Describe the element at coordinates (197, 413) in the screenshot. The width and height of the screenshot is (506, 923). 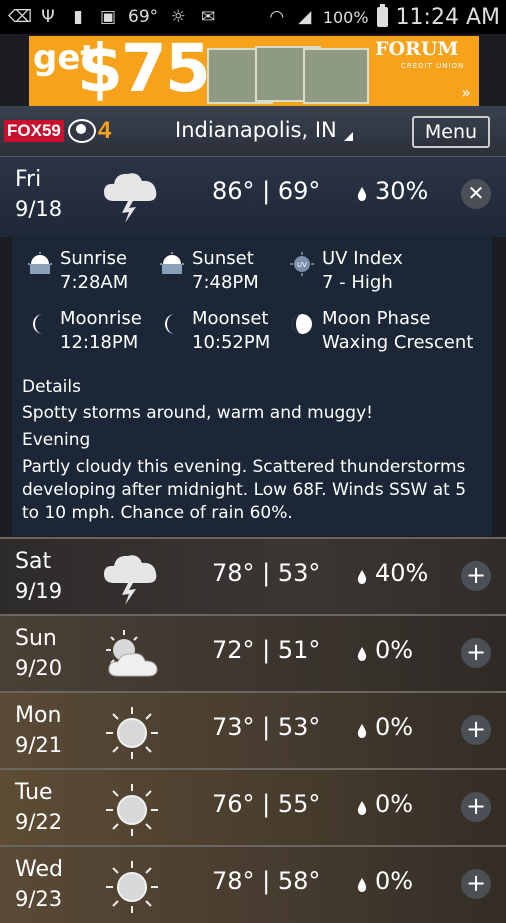
I see `details-text: Spotty storms around, warm and muggy!` at that location.